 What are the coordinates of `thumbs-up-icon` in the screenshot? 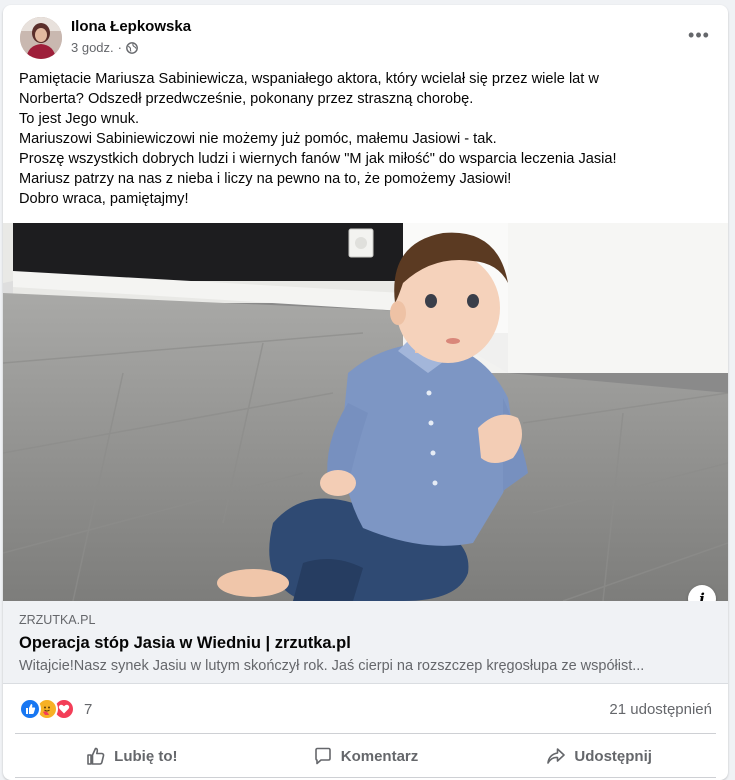 It's located at (96, 756).